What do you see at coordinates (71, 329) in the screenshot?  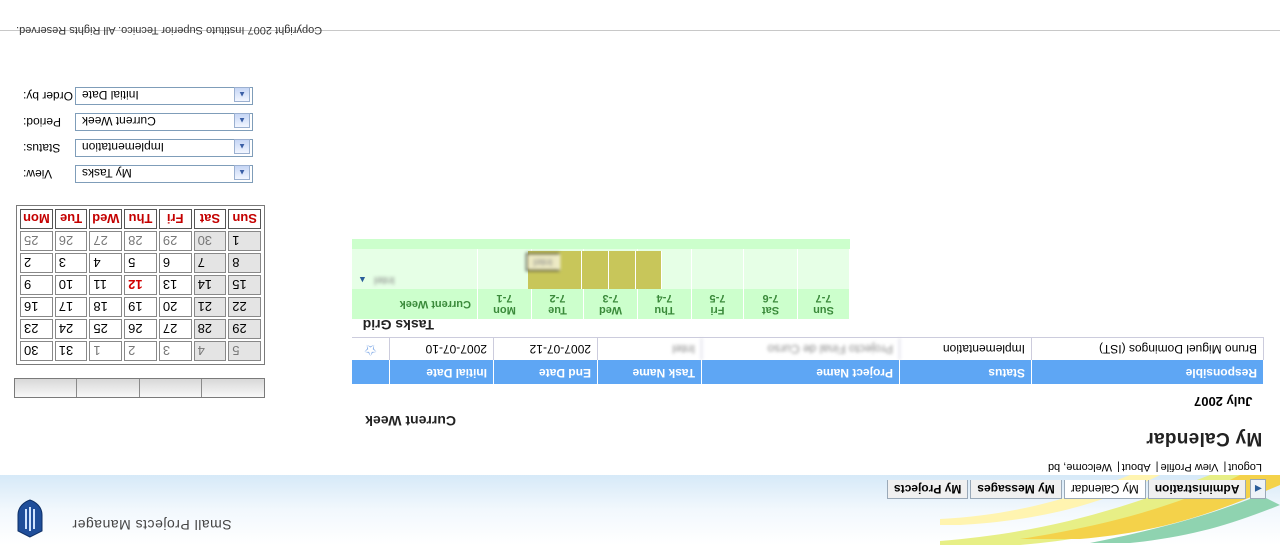 I see `calendar-day: 24` at bounding box center [71, 329].